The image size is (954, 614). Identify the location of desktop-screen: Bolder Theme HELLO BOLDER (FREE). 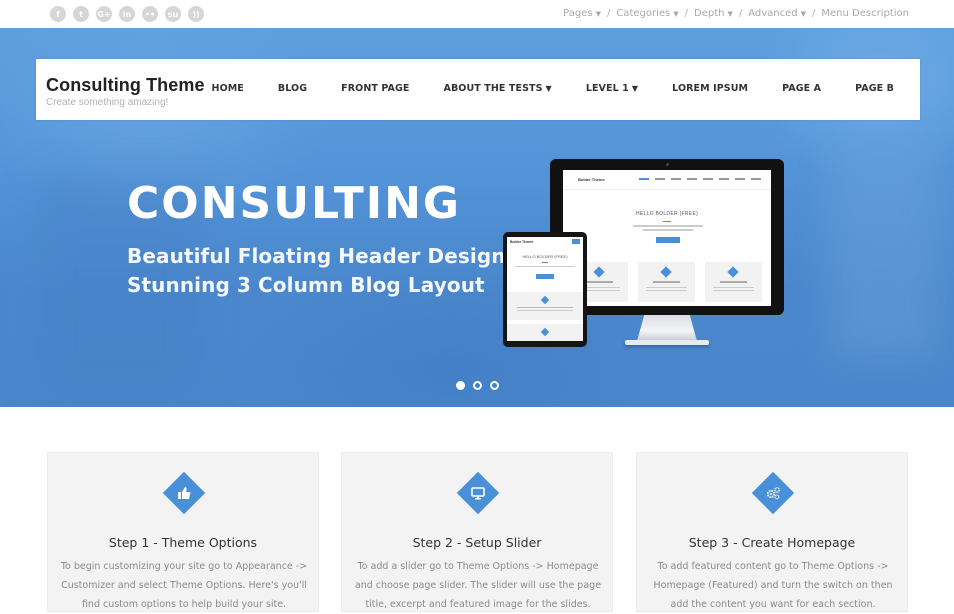
(667, 238).